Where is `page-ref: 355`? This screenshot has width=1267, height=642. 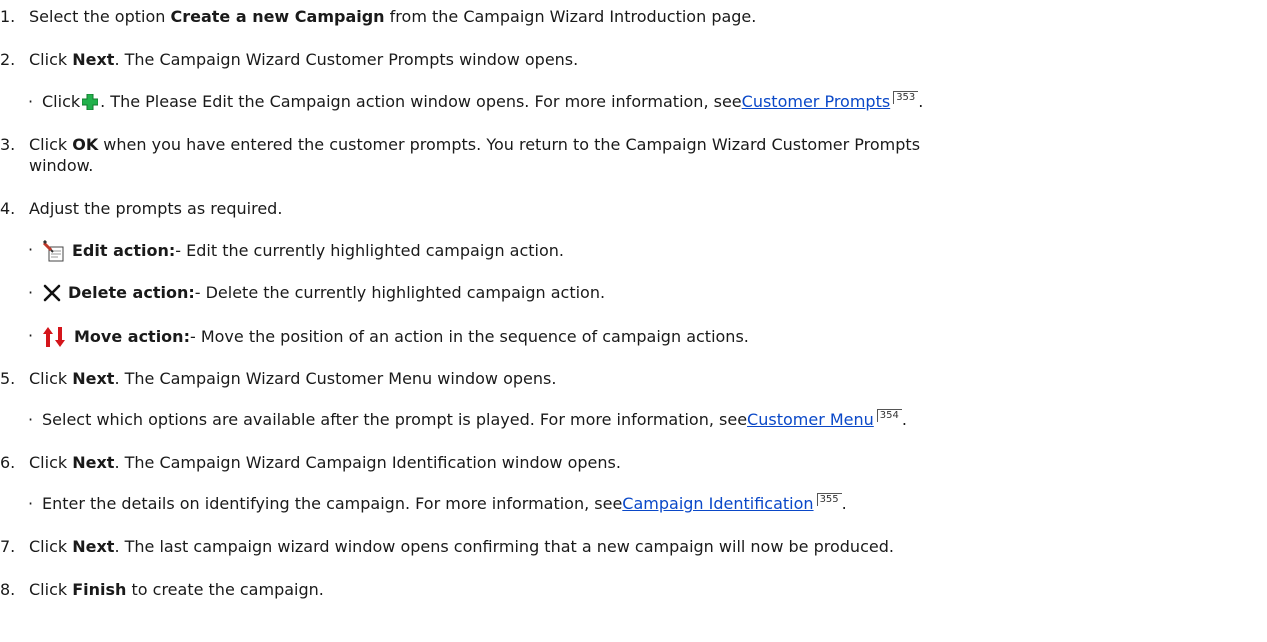 page-ref: 355 is located at coordinates (829, 499).